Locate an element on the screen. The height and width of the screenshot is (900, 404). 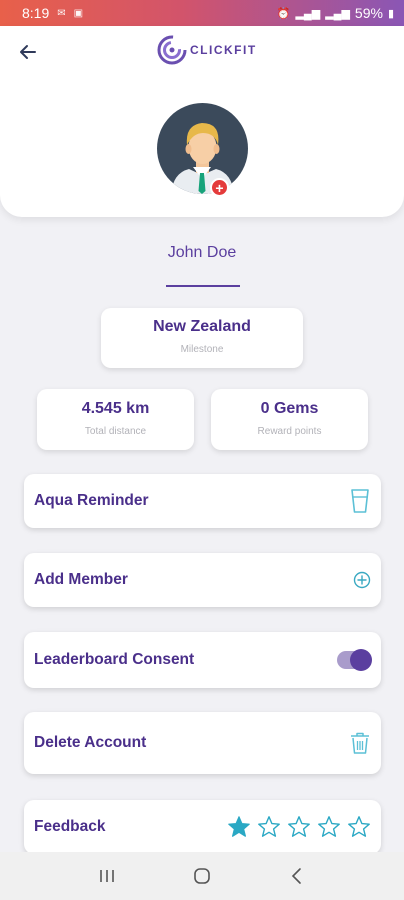
clickfit-logo: CLICKFIT is located at coordinates (206, 50).